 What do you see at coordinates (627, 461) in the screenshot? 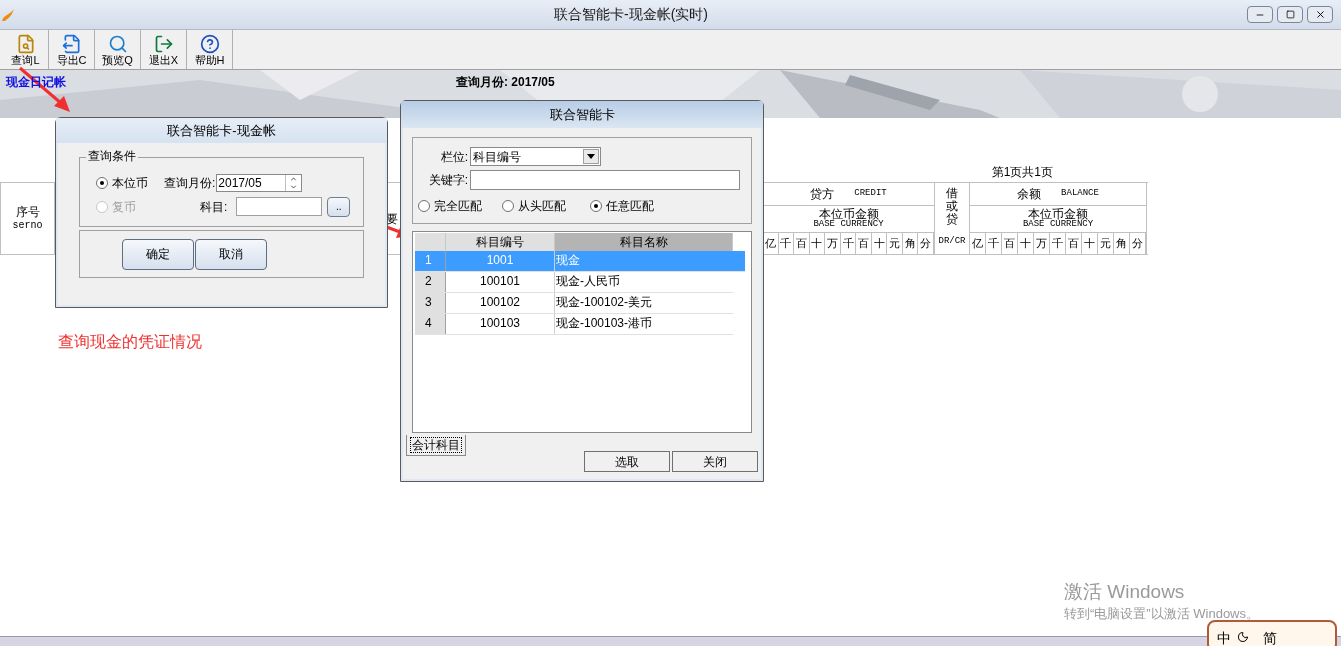
I see `dialog-button: 选取` at bounding box center [627, 461].